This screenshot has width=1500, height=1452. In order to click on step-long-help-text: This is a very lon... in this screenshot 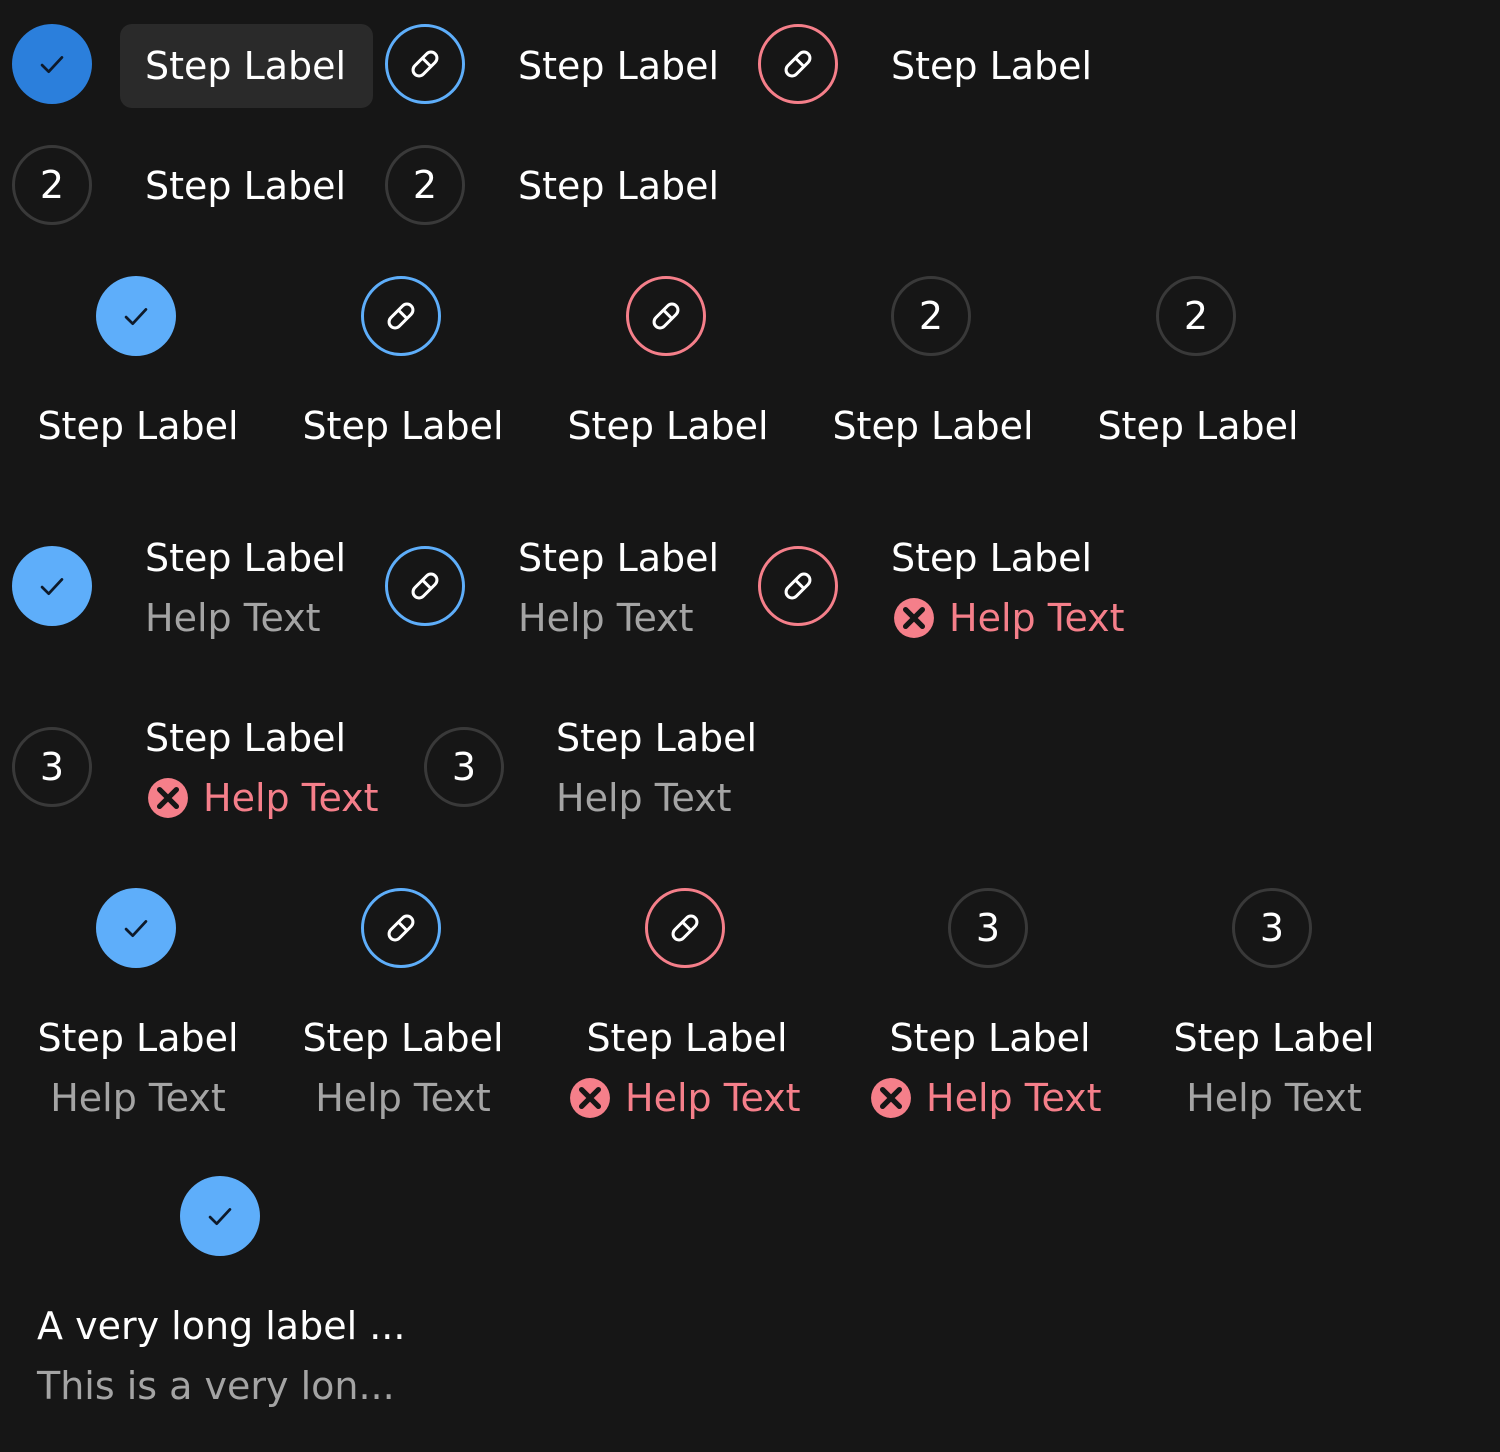, I will do `click(216, 1386)`.